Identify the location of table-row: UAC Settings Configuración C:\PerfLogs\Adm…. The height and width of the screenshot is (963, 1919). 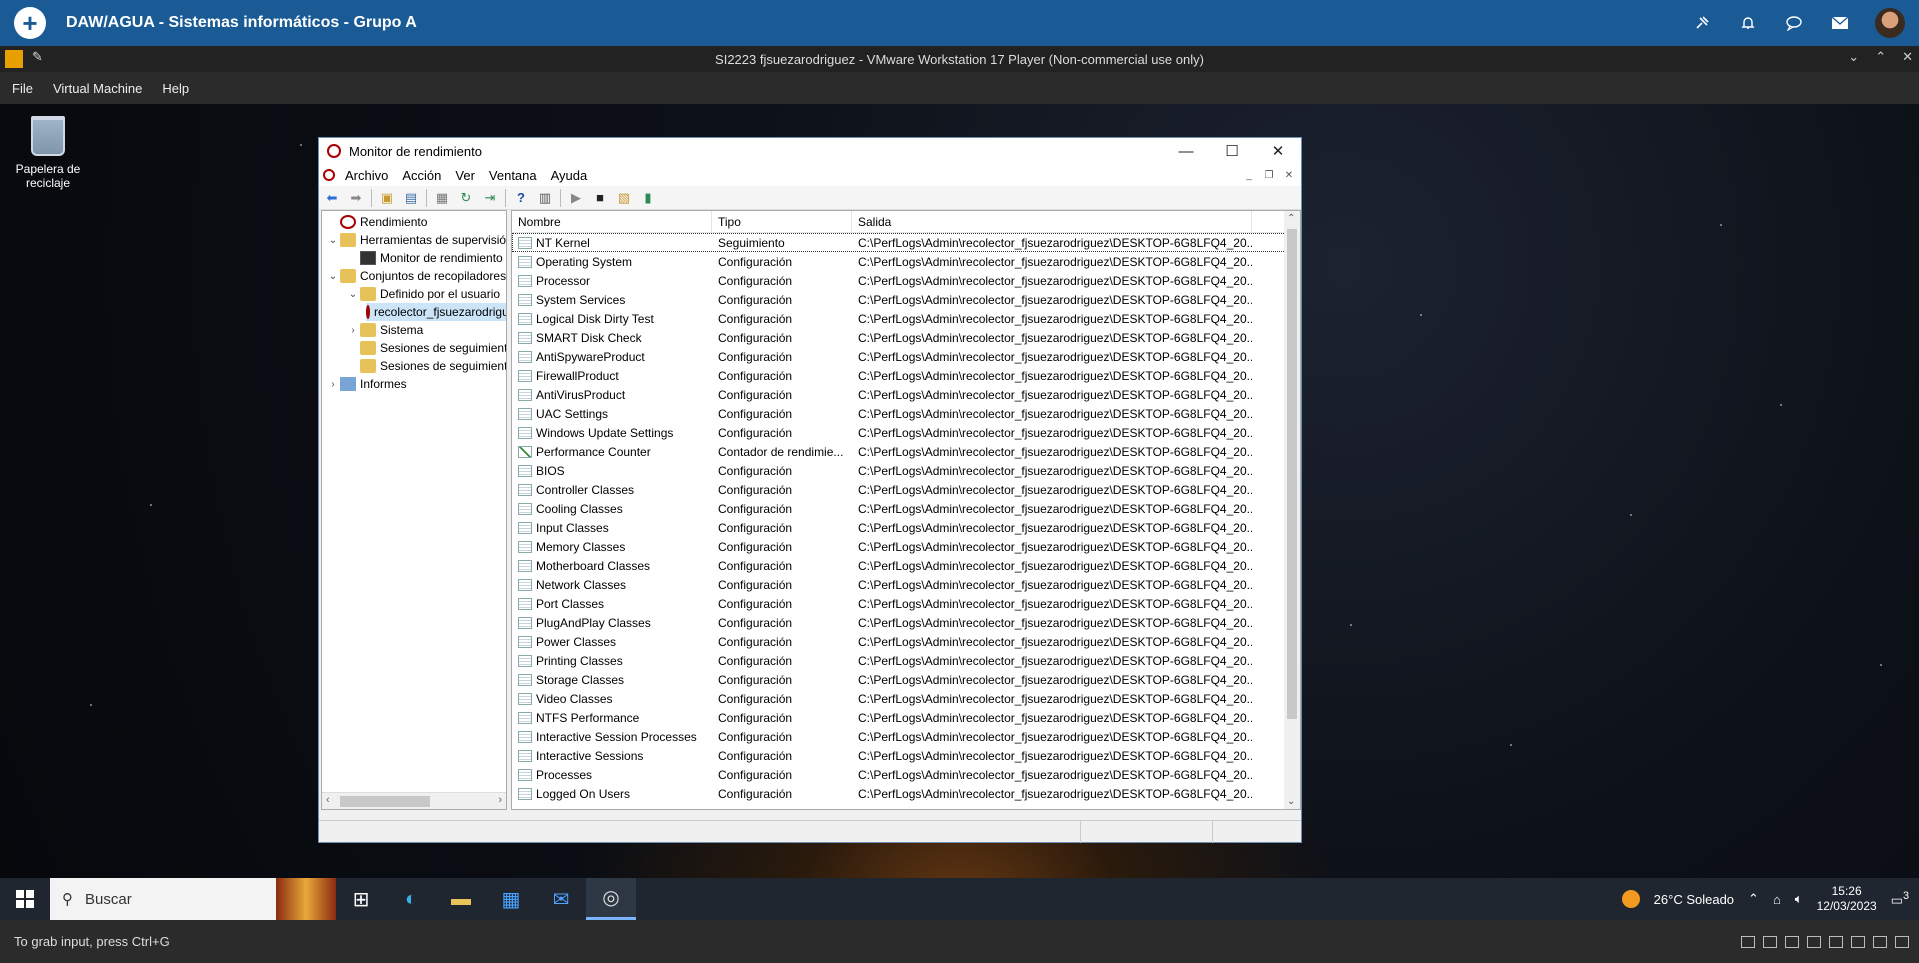
(899, 413).